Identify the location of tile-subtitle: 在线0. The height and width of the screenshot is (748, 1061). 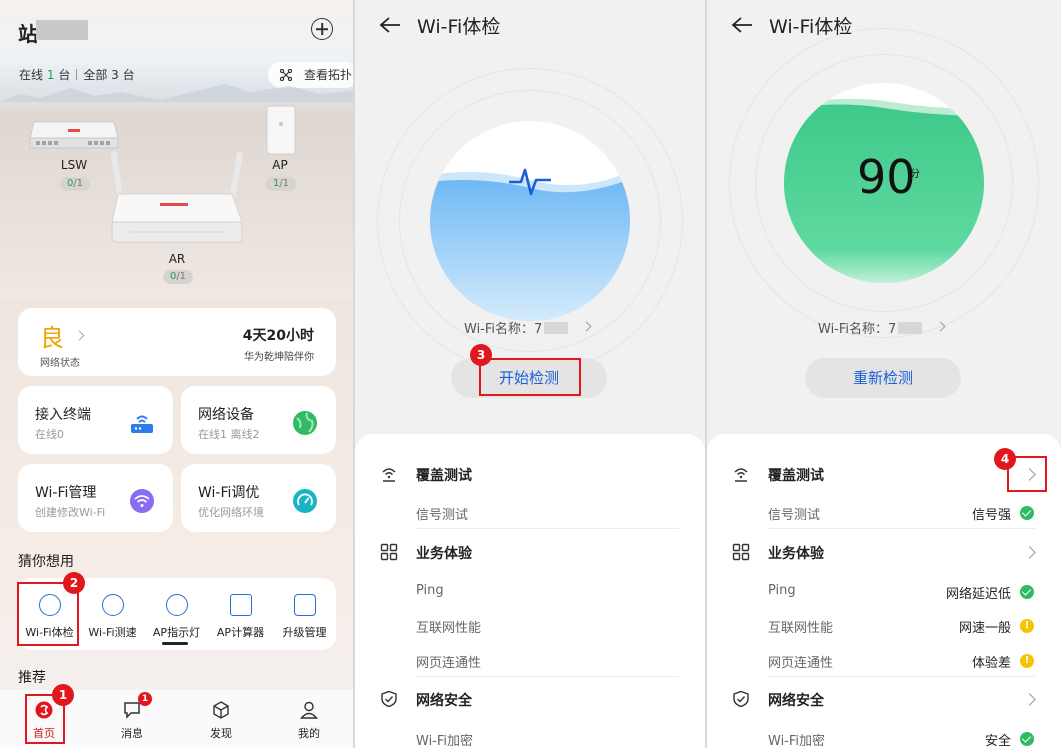
(49, 434).